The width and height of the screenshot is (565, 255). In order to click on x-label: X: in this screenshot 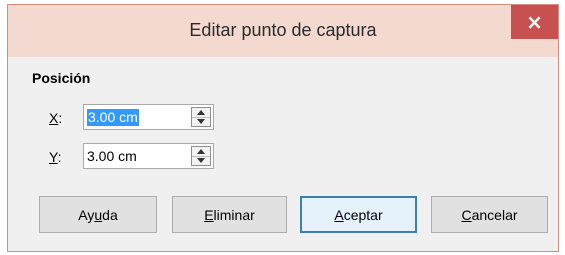, I will do `click(55, 118)`.